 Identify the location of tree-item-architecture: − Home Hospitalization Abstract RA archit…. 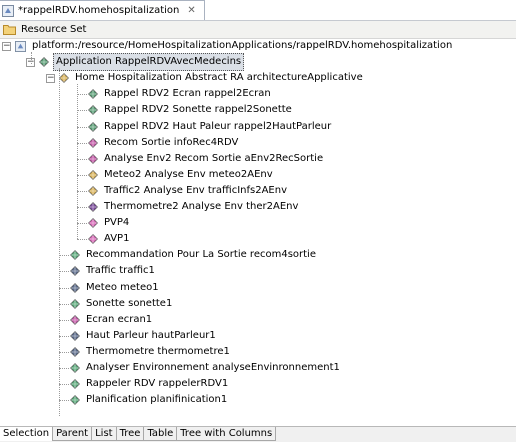
(205, 78).